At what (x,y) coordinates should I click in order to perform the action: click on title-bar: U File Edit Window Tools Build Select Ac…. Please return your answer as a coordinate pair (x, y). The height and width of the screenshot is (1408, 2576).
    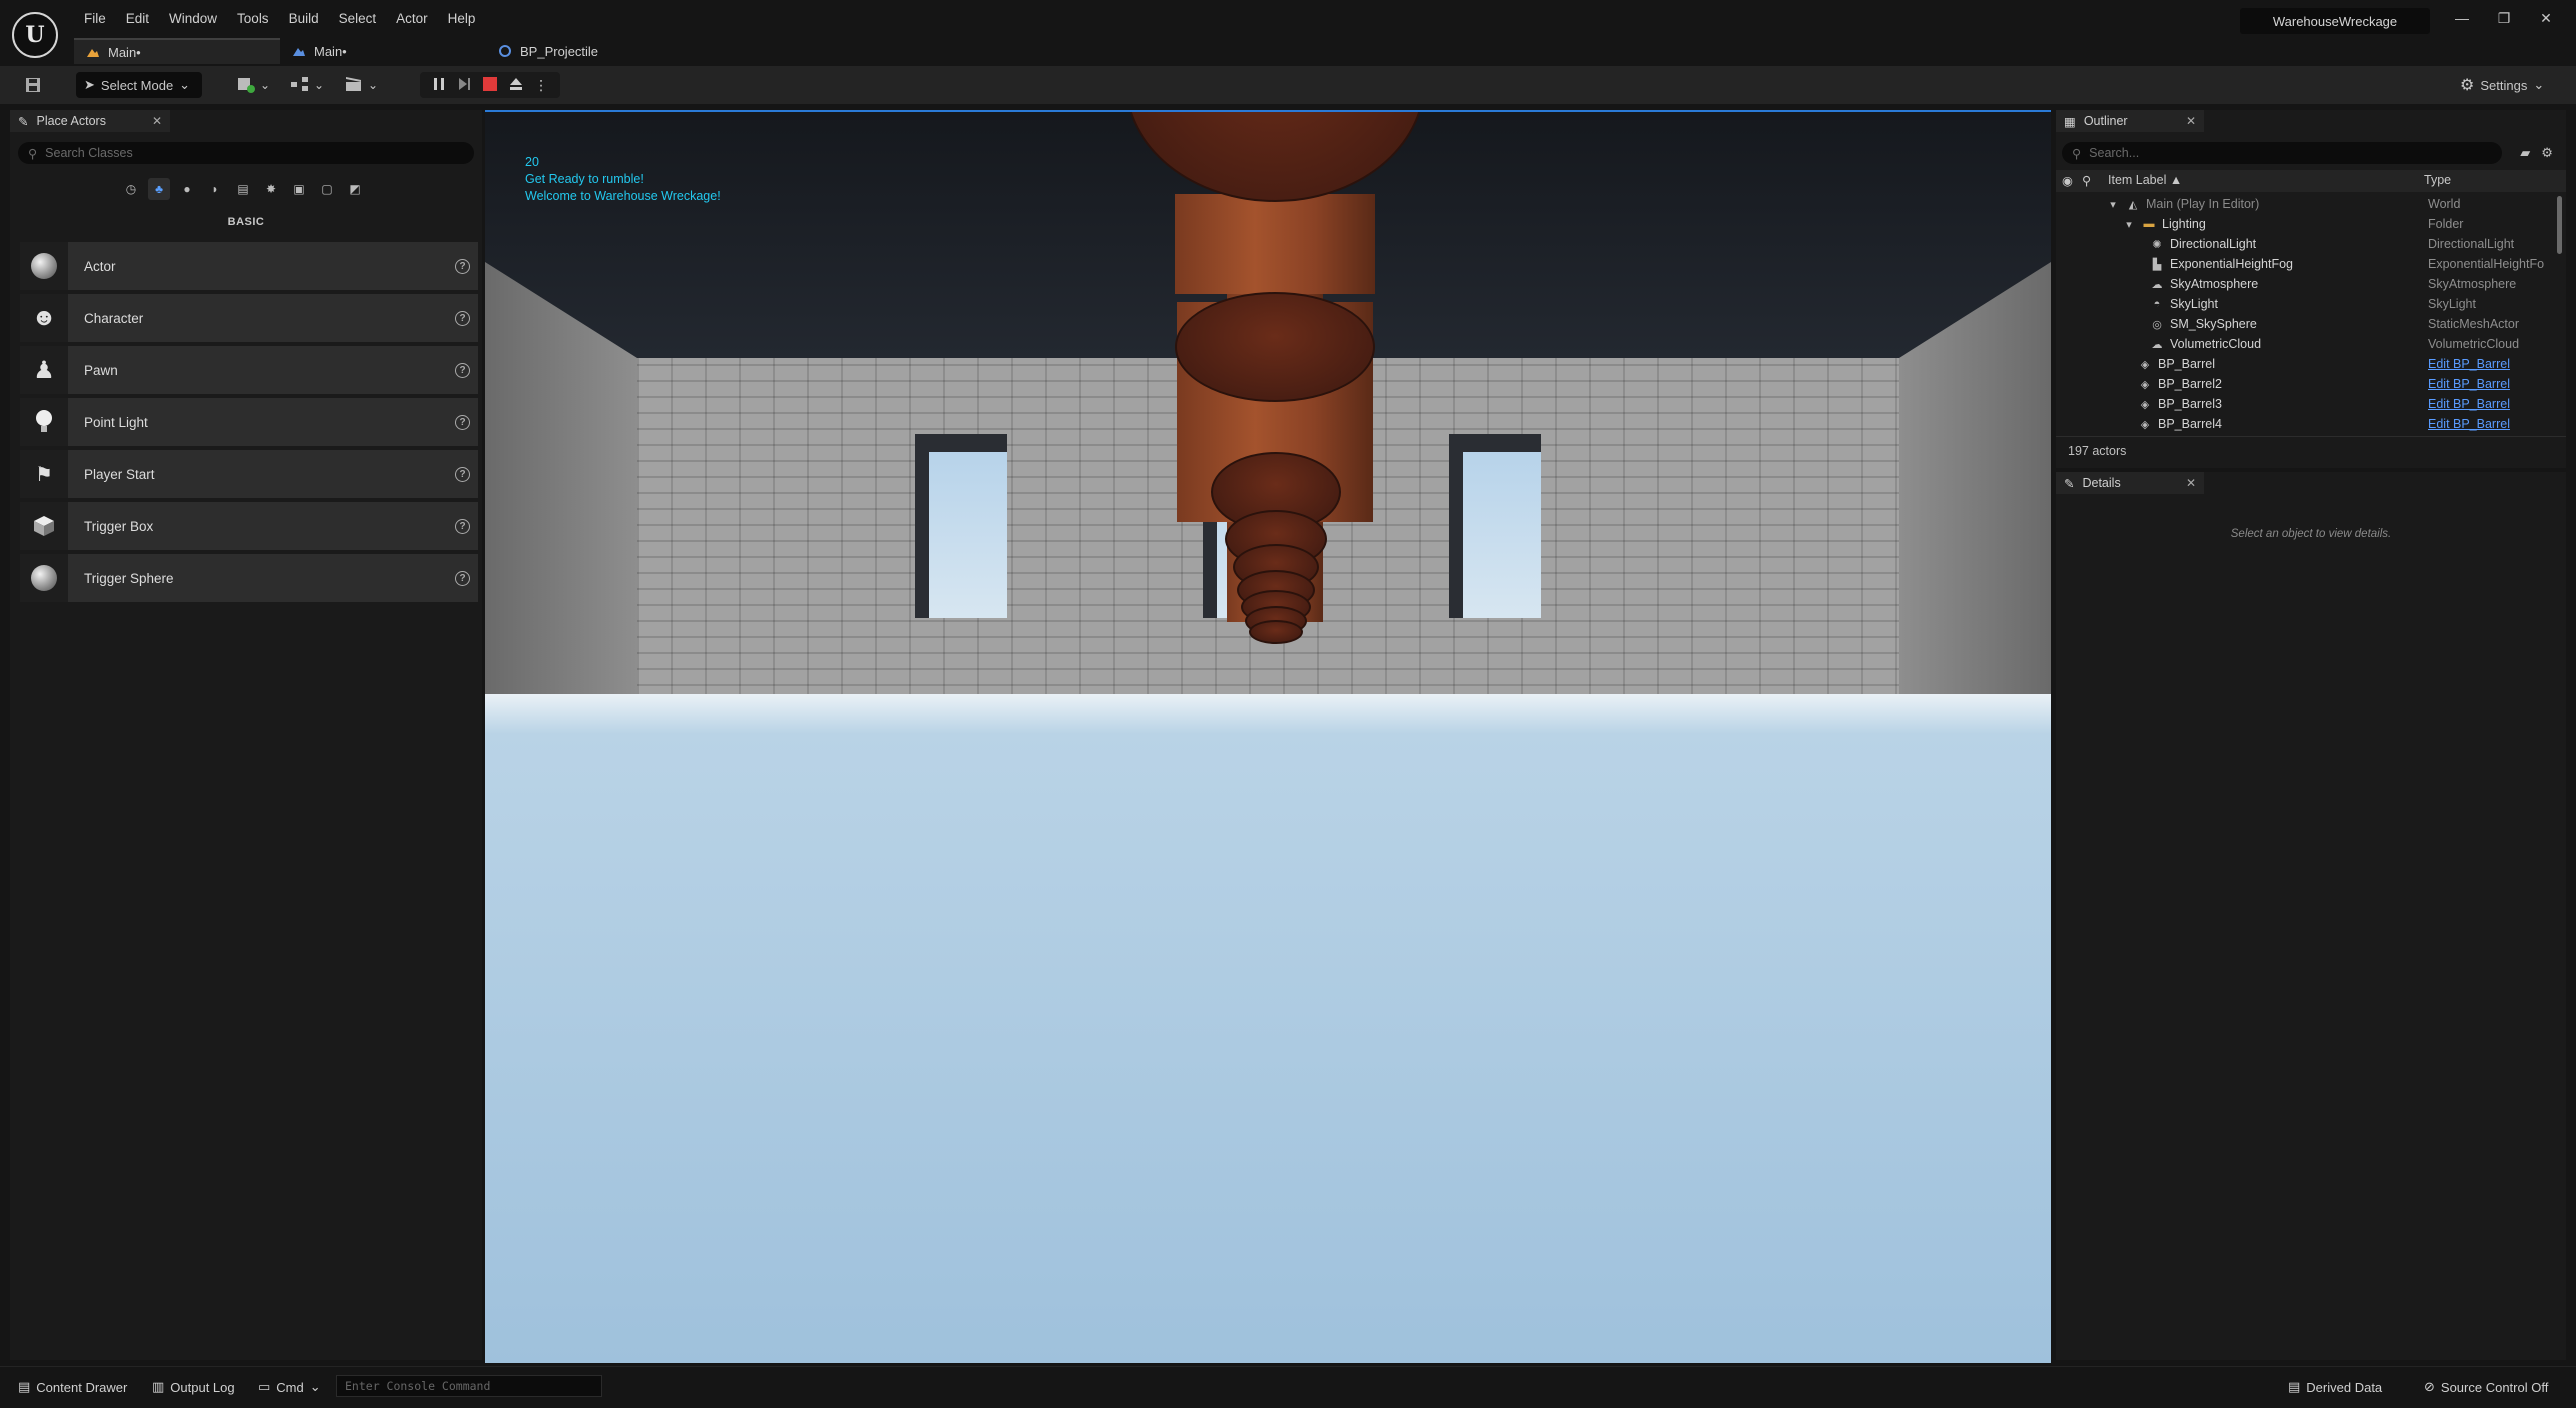
    Looking at the image, I should click on (1288, 33).